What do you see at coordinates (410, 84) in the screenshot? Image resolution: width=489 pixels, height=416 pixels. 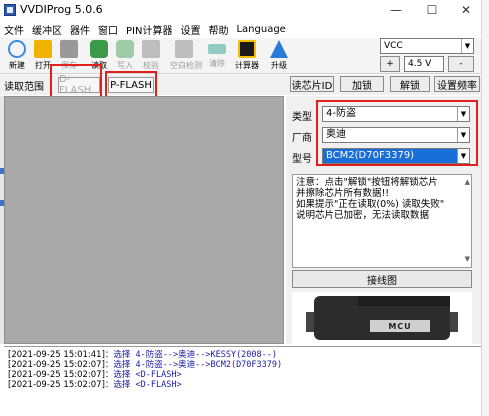 I see `tab-unlock: 解锁` at bounding box center [410, 84].